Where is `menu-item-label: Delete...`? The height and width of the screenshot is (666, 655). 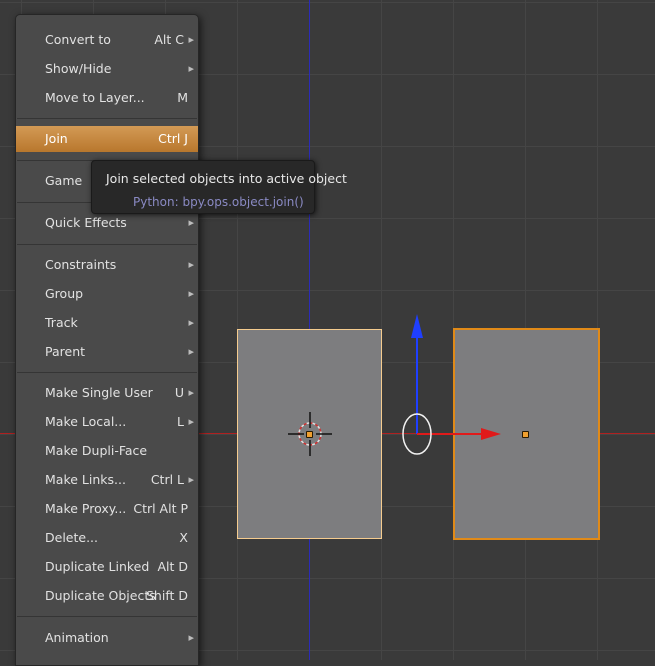 menu-item-label: Delete... is located at coordinates (71, 537).